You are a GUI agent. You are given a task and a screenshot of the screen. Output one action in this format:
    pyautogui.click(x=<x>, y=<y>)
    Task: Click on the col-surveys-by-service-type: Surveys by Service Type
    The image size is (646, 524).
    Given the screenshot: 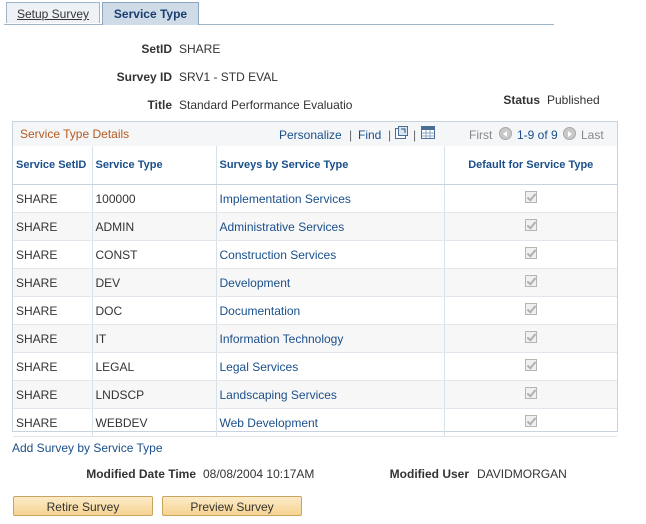 What is the action you would take?
    pyautogui.click(x=330, y=165)
    